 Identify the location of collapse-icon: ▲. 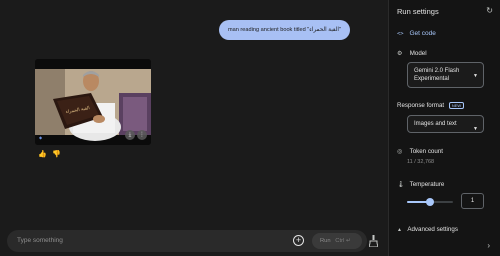
(399, 230).